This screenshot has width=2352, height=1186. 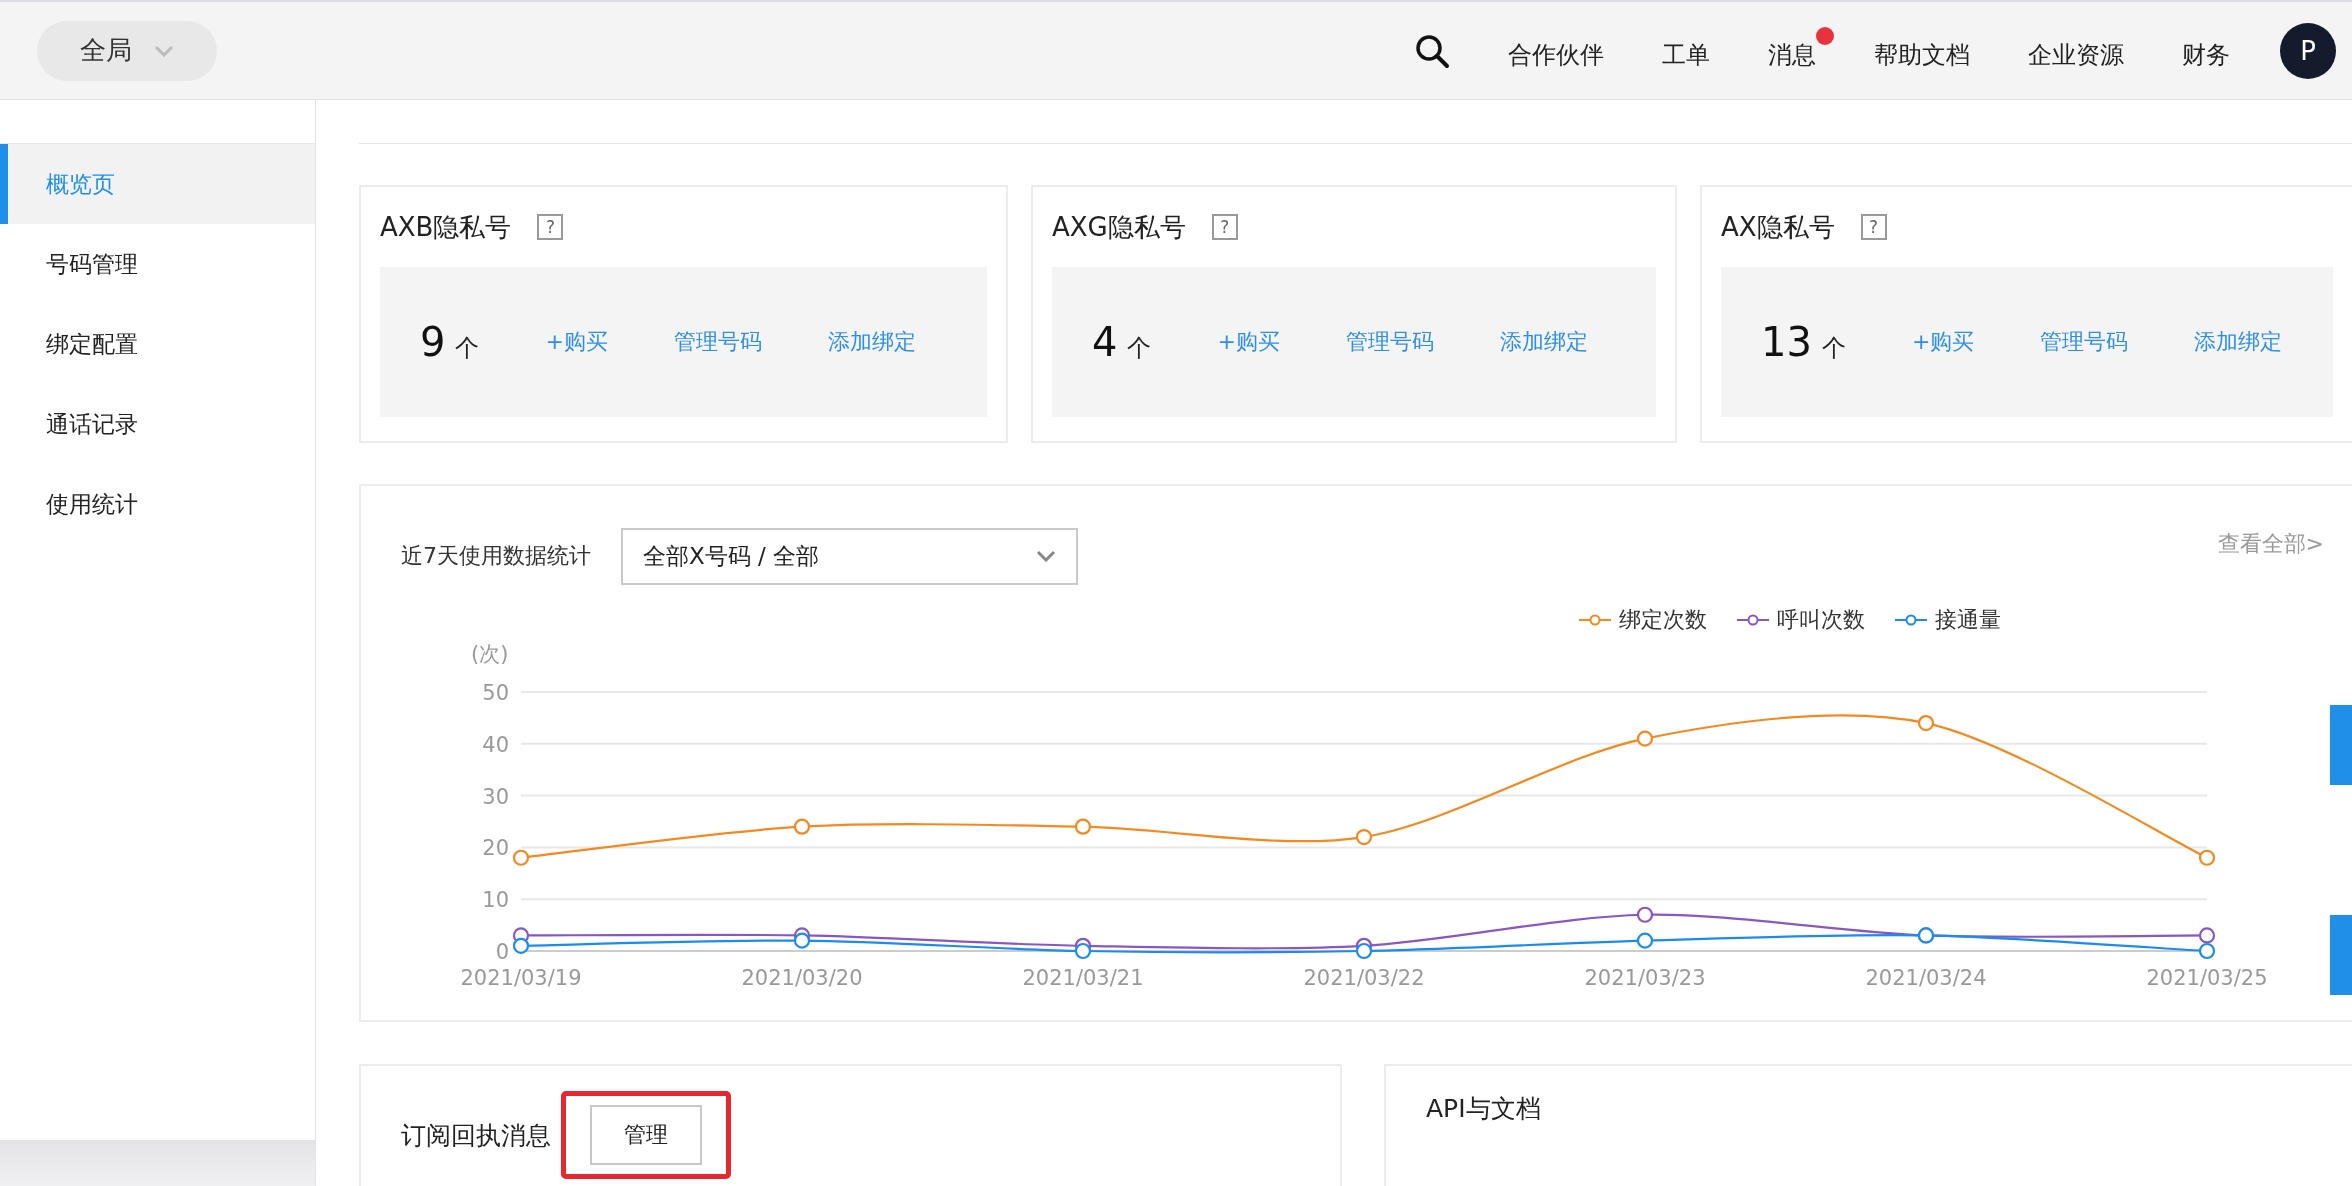 What do you see at coordinates (446, 227) in the screenshot?
I see `card-title: AXB隐私号` at bounding box center [446, 227].